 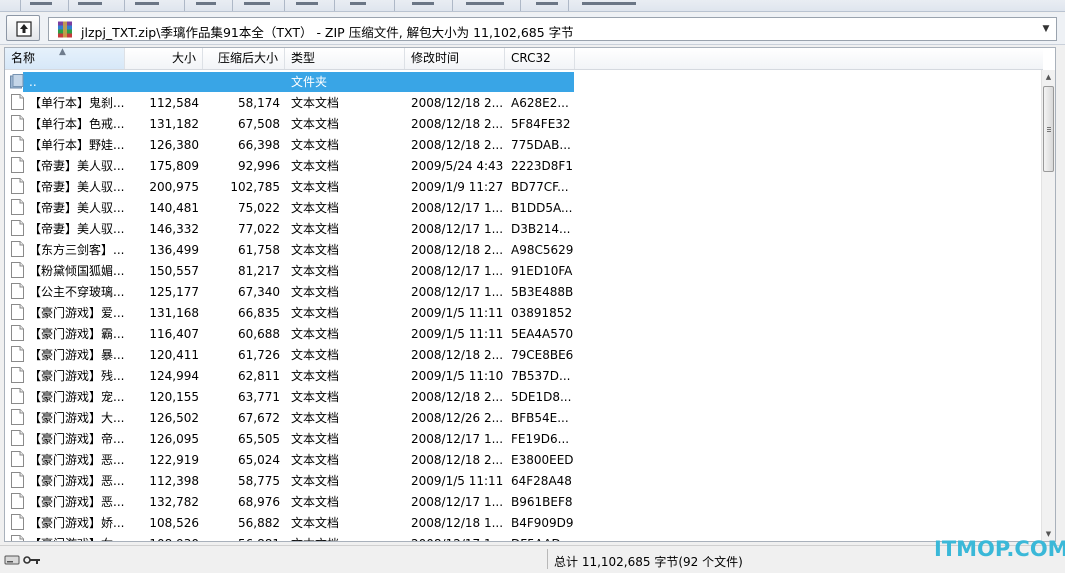 What do you see at coordinates (206, 3) in the screenshot?
I see `toolbar-view-button` at bounding box center [206, 3].